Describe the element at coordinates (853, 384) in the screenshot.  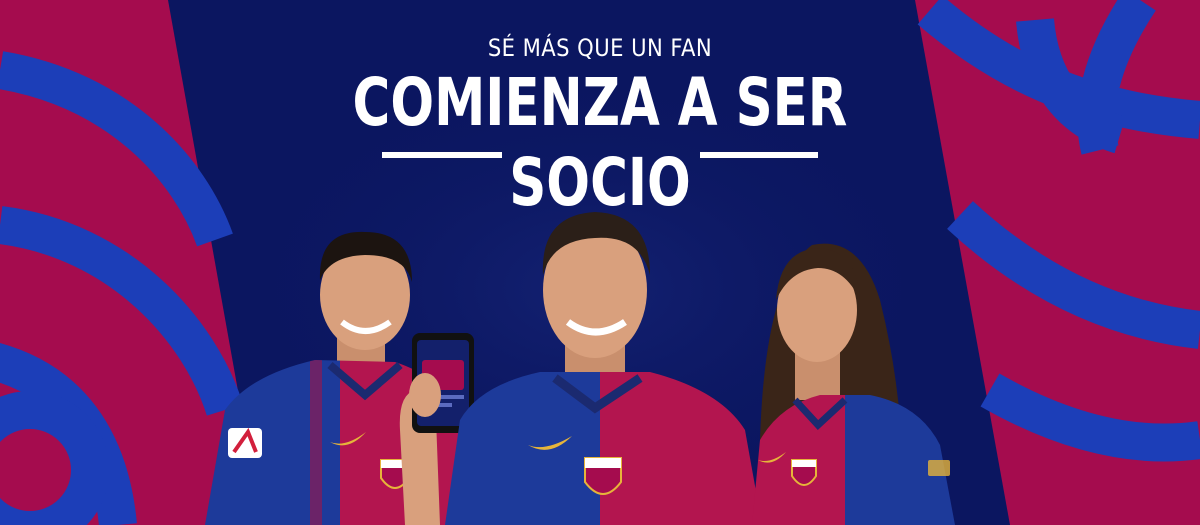
I see `player-right` at that location.